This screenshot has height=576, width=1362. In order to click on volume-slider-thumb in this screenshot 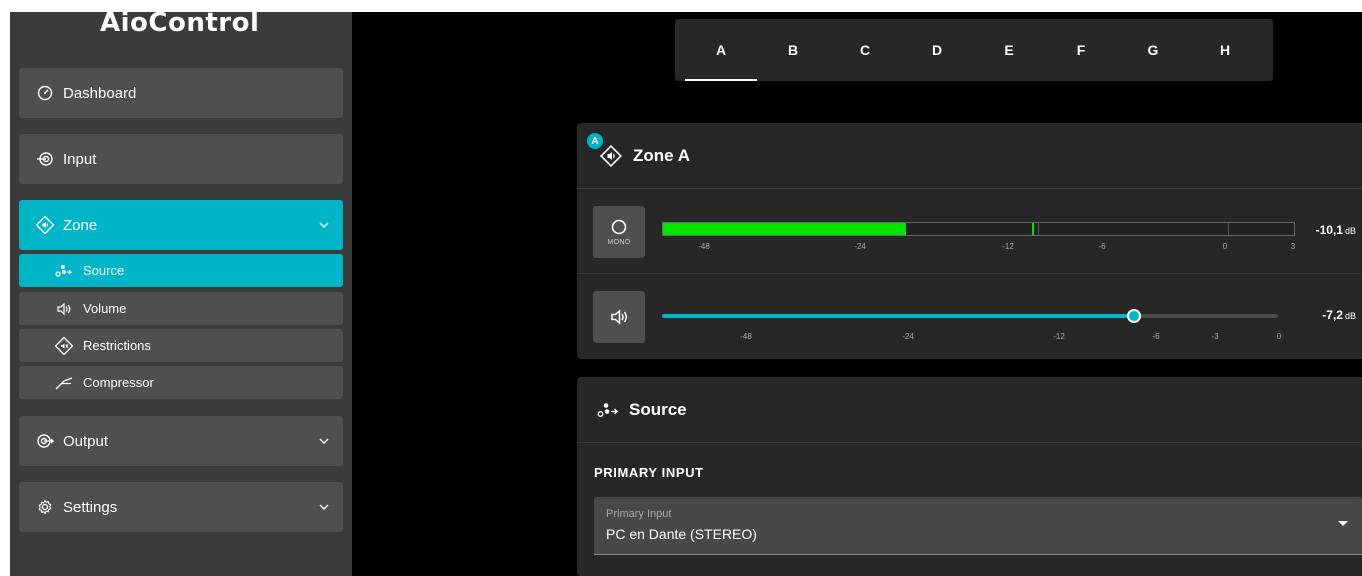, I will do `click(1133, 316)`.